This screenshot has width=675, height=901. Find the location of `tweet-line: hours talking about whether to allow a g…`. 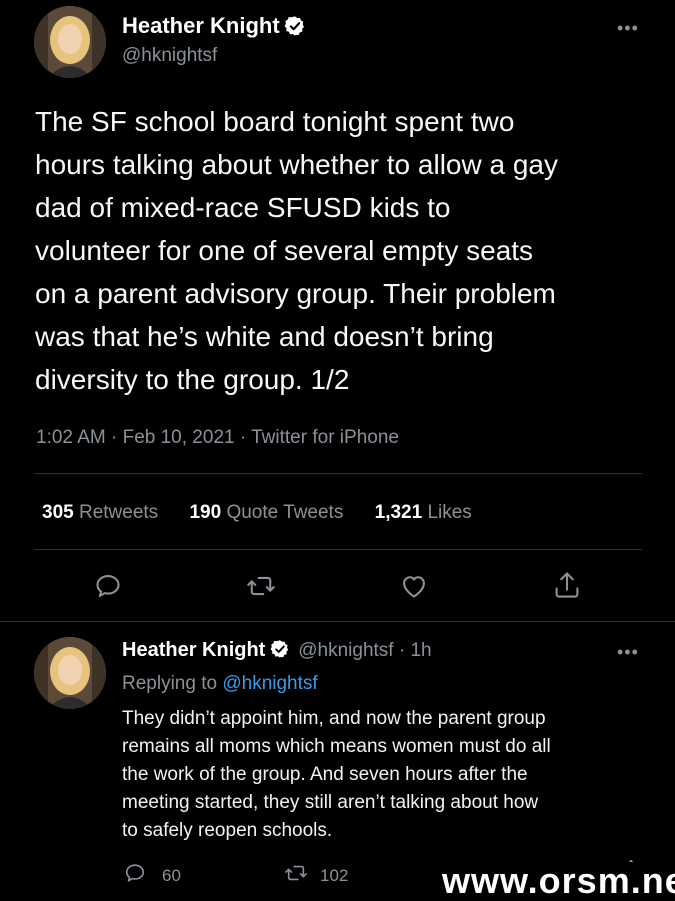

tweet-line: hours talking about whether to allow a g… is located at coordinates (296, 164).